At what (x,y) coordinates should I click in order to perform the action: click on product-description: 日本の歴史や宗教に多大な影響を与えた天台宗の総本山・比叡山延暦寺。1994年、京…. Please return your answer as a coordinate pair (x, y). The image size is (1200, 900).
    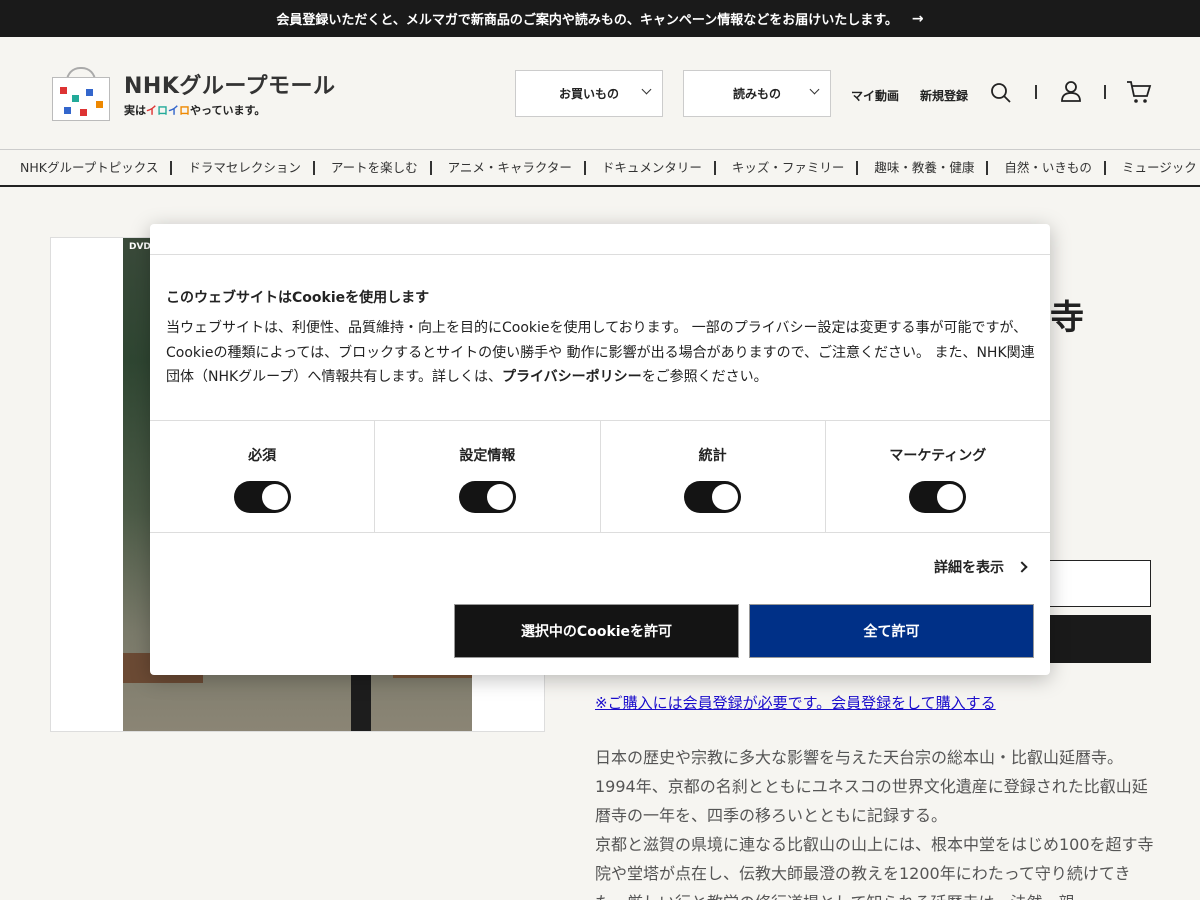
    Looking at the image, I should click on (875, 821).